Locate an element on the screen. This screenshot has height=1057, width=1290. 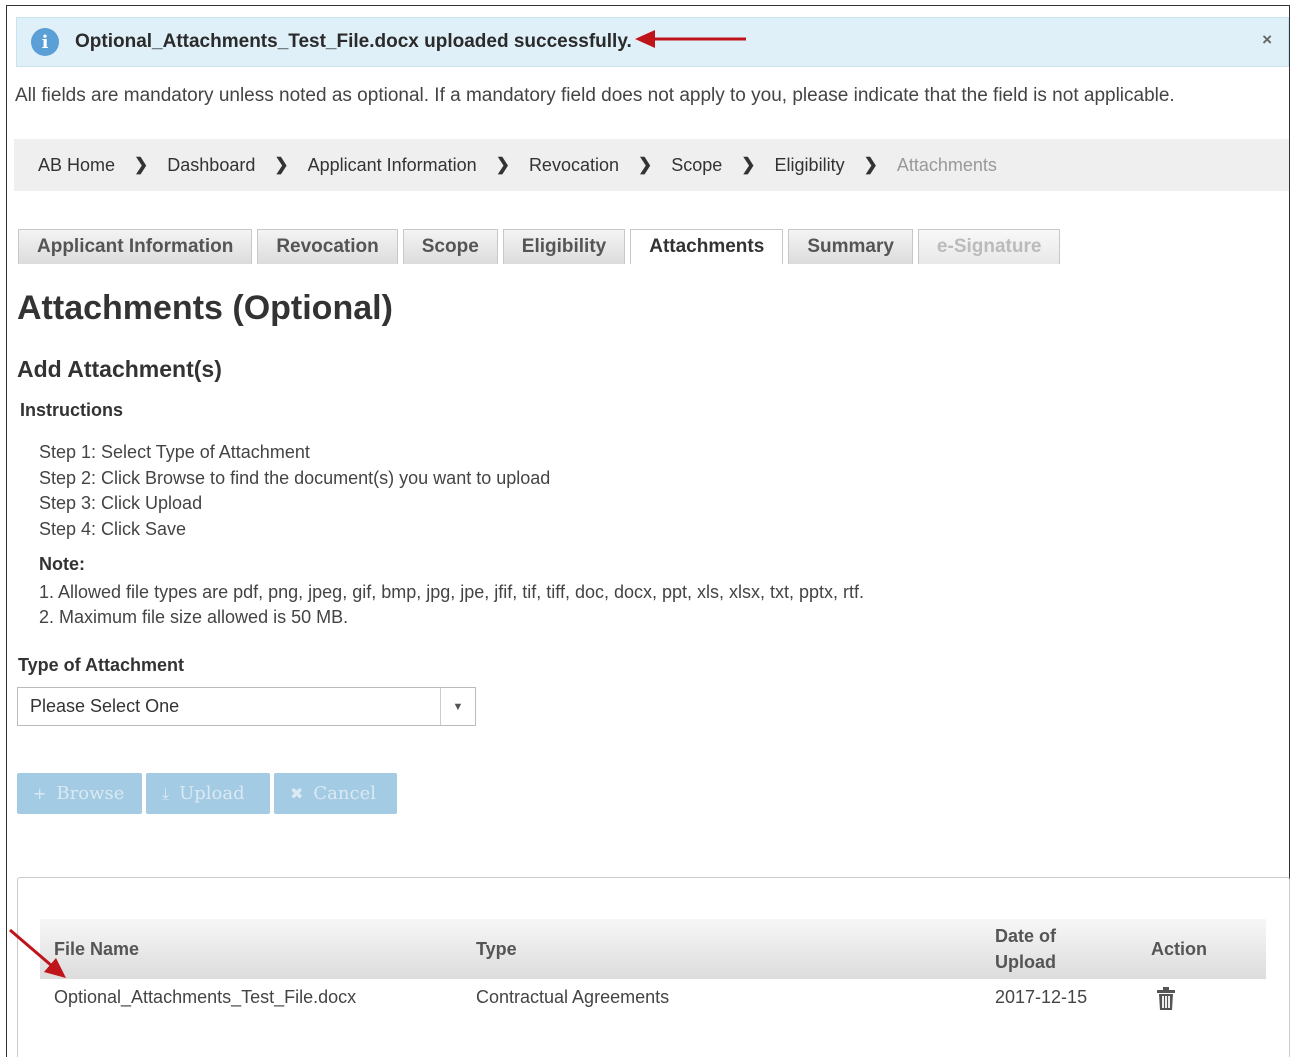
table-header: File Name Type Date of Upload Action is located at coordinates (653, 949).